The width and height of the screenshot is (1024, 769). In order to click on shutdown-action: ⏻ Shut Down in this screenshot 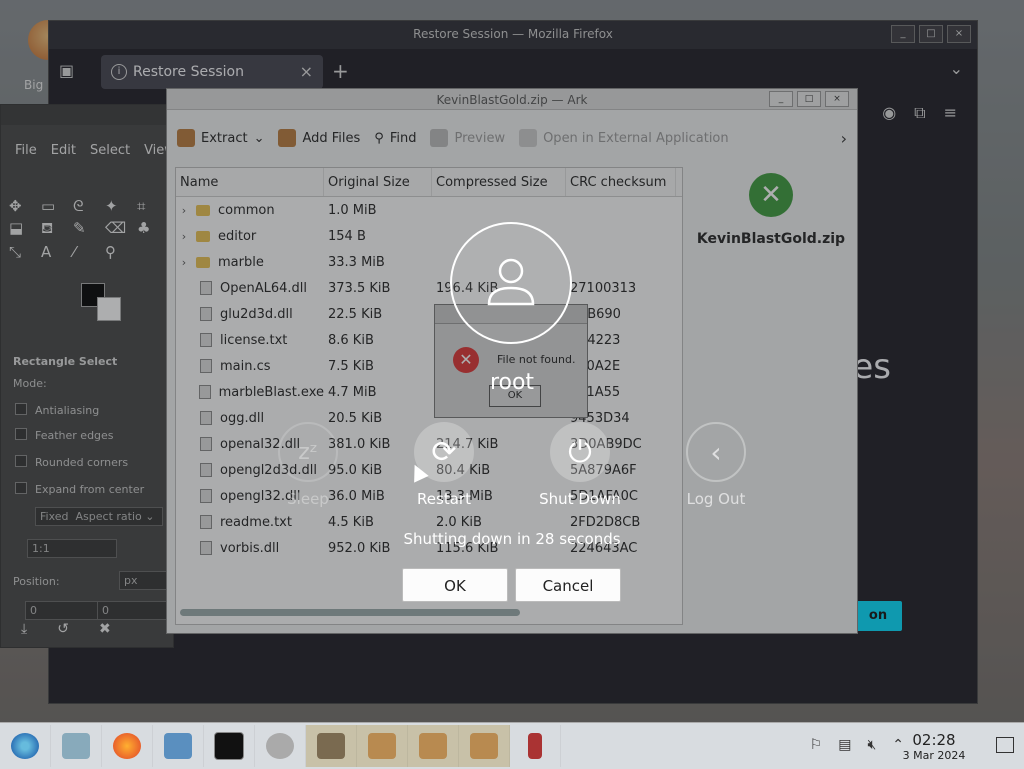, I will do `click(580, 465)`.